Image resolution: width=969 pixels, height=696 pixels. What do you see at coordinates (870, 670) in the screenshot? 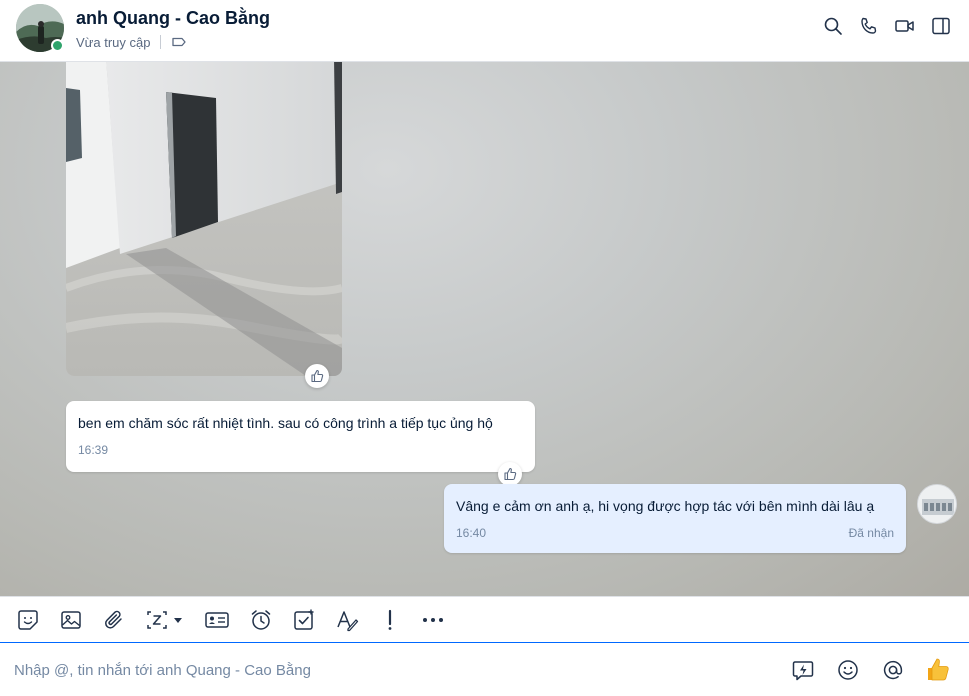
I see `composer-actions` at bounding box center [870, 670].